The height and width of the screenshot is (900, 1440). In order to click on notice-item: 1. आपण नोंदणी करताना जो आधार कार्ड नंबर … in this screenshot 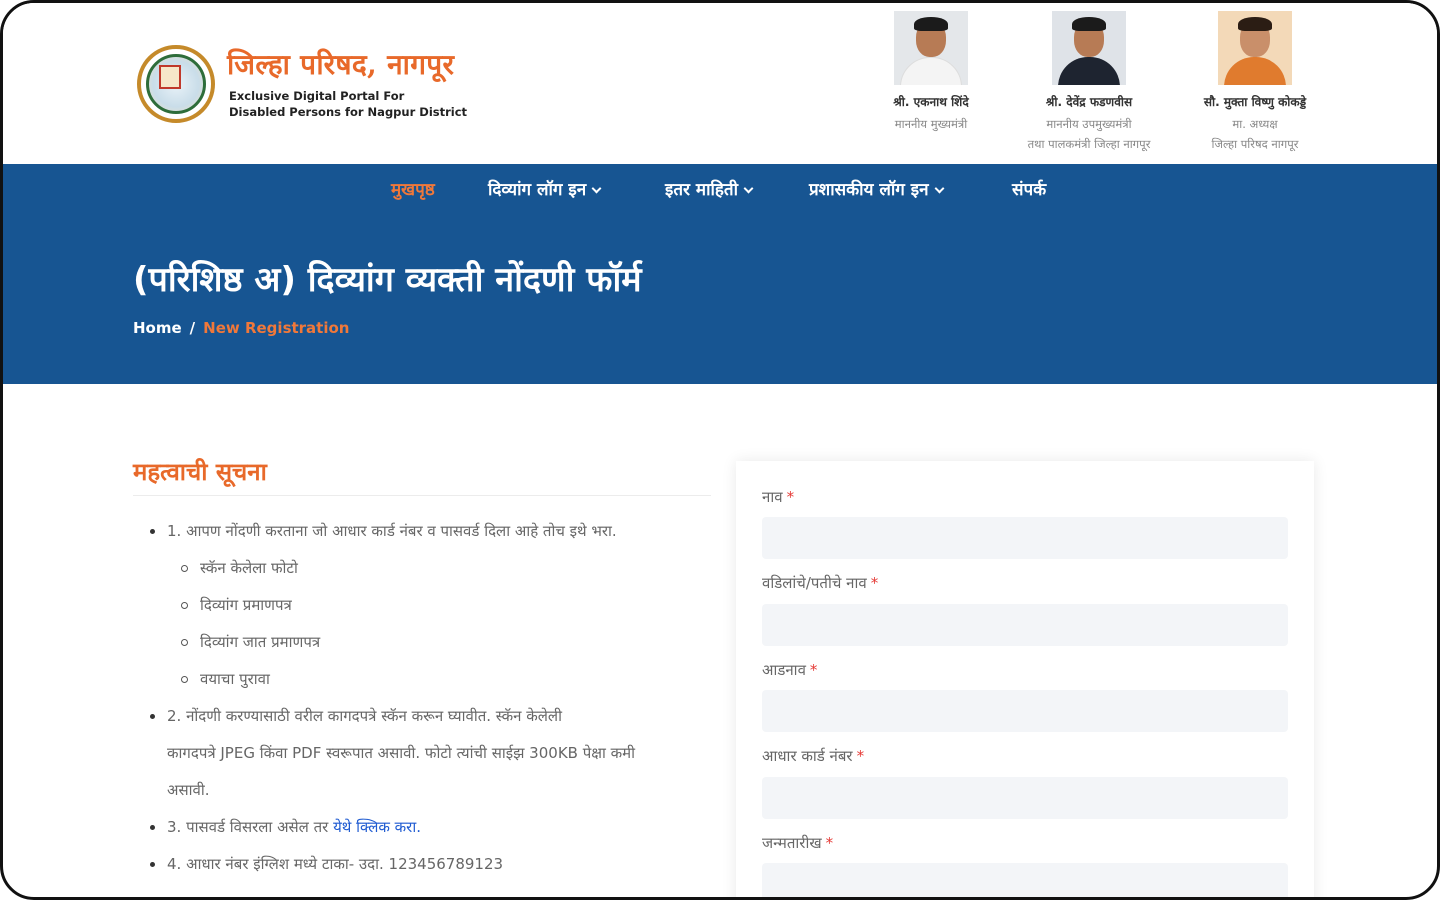, I will do `click(423, 531)`.